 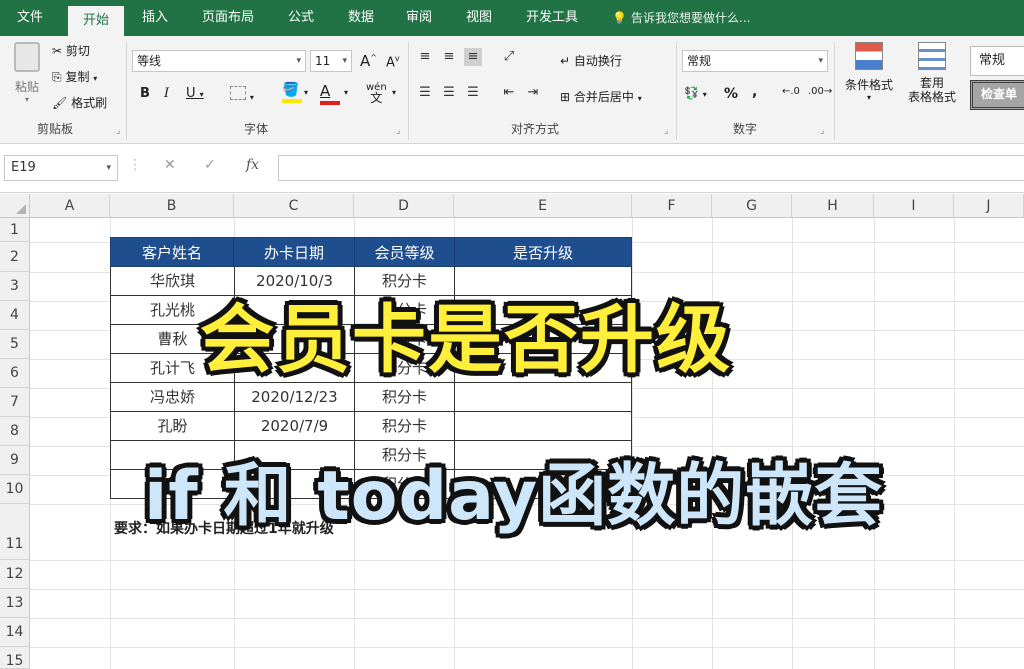 What do you see at coordinates (361, 18) in the screenshot?
I see `tab-data: 数据` at bounding box center [361, 18].